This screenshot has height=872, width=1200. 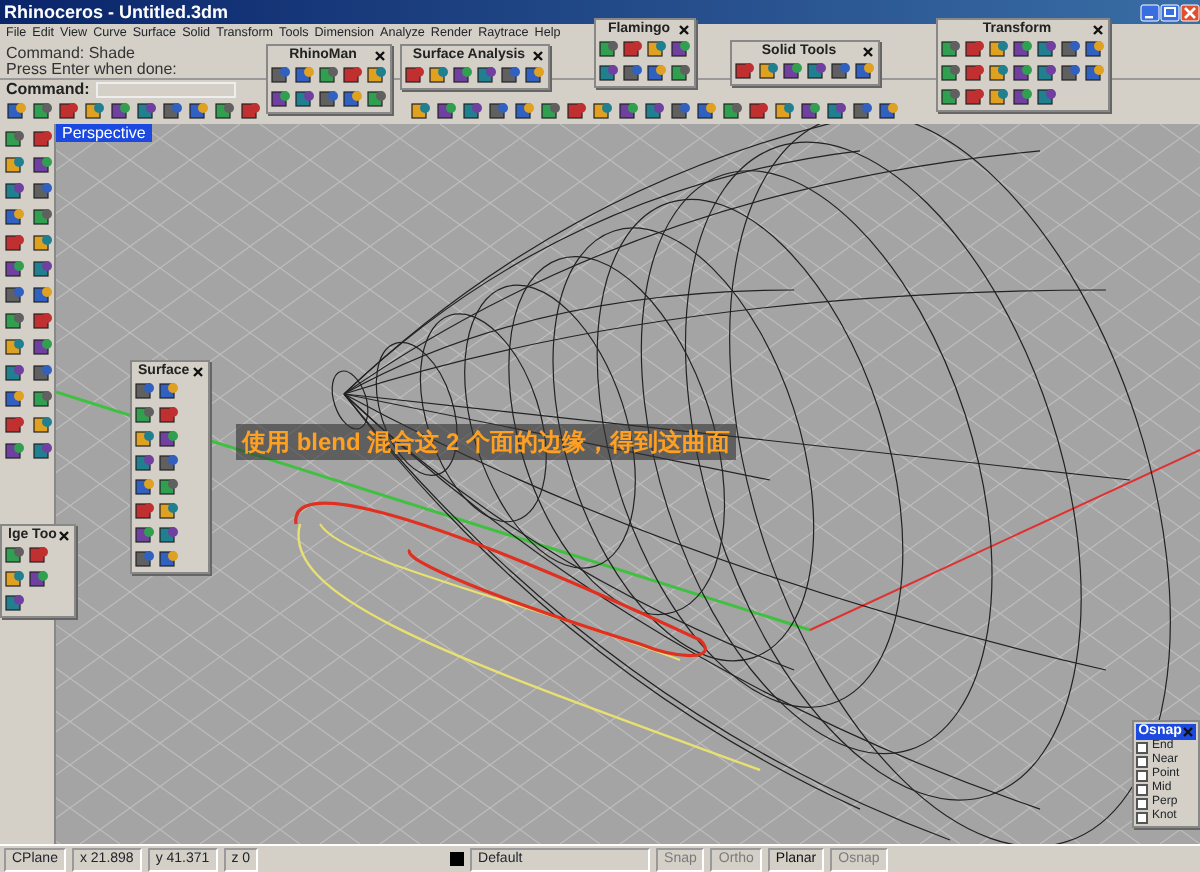 I want to click on viewport-tab: Perspective, so click(x=104, y=133).